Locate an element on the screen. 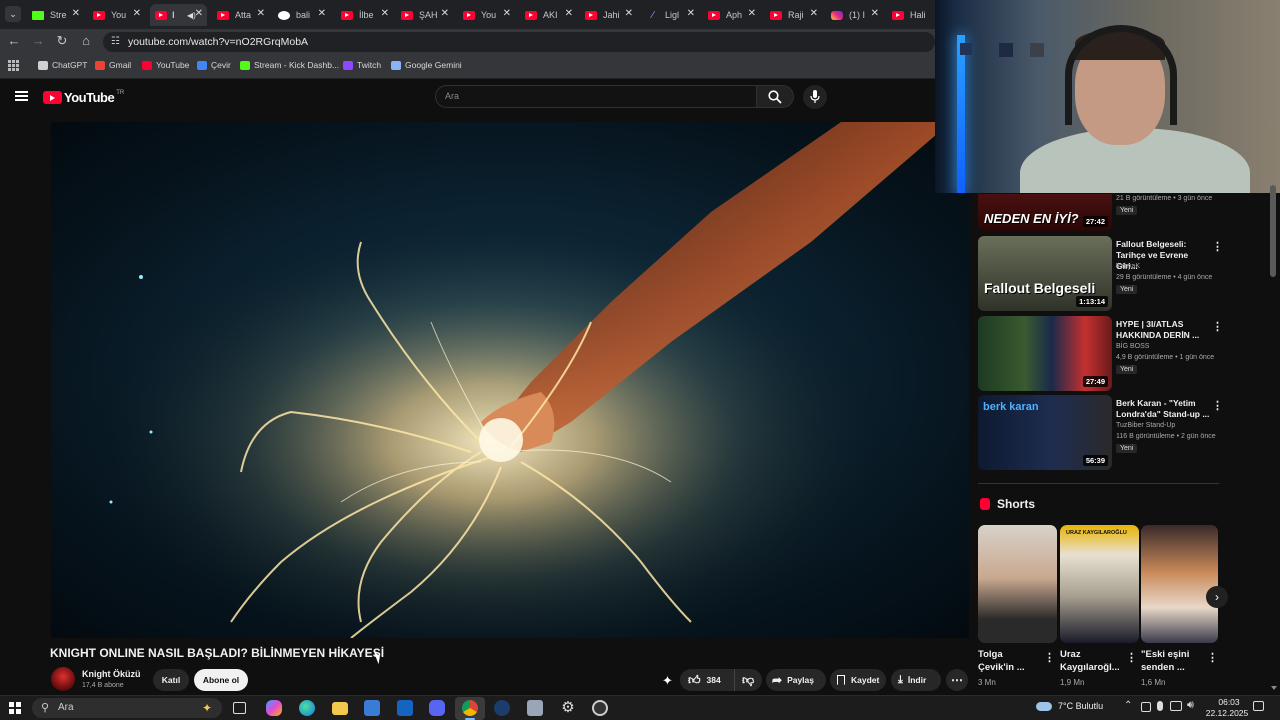  weather-widget: 7°C Bulutlu is located at coordinates (1069, 706).